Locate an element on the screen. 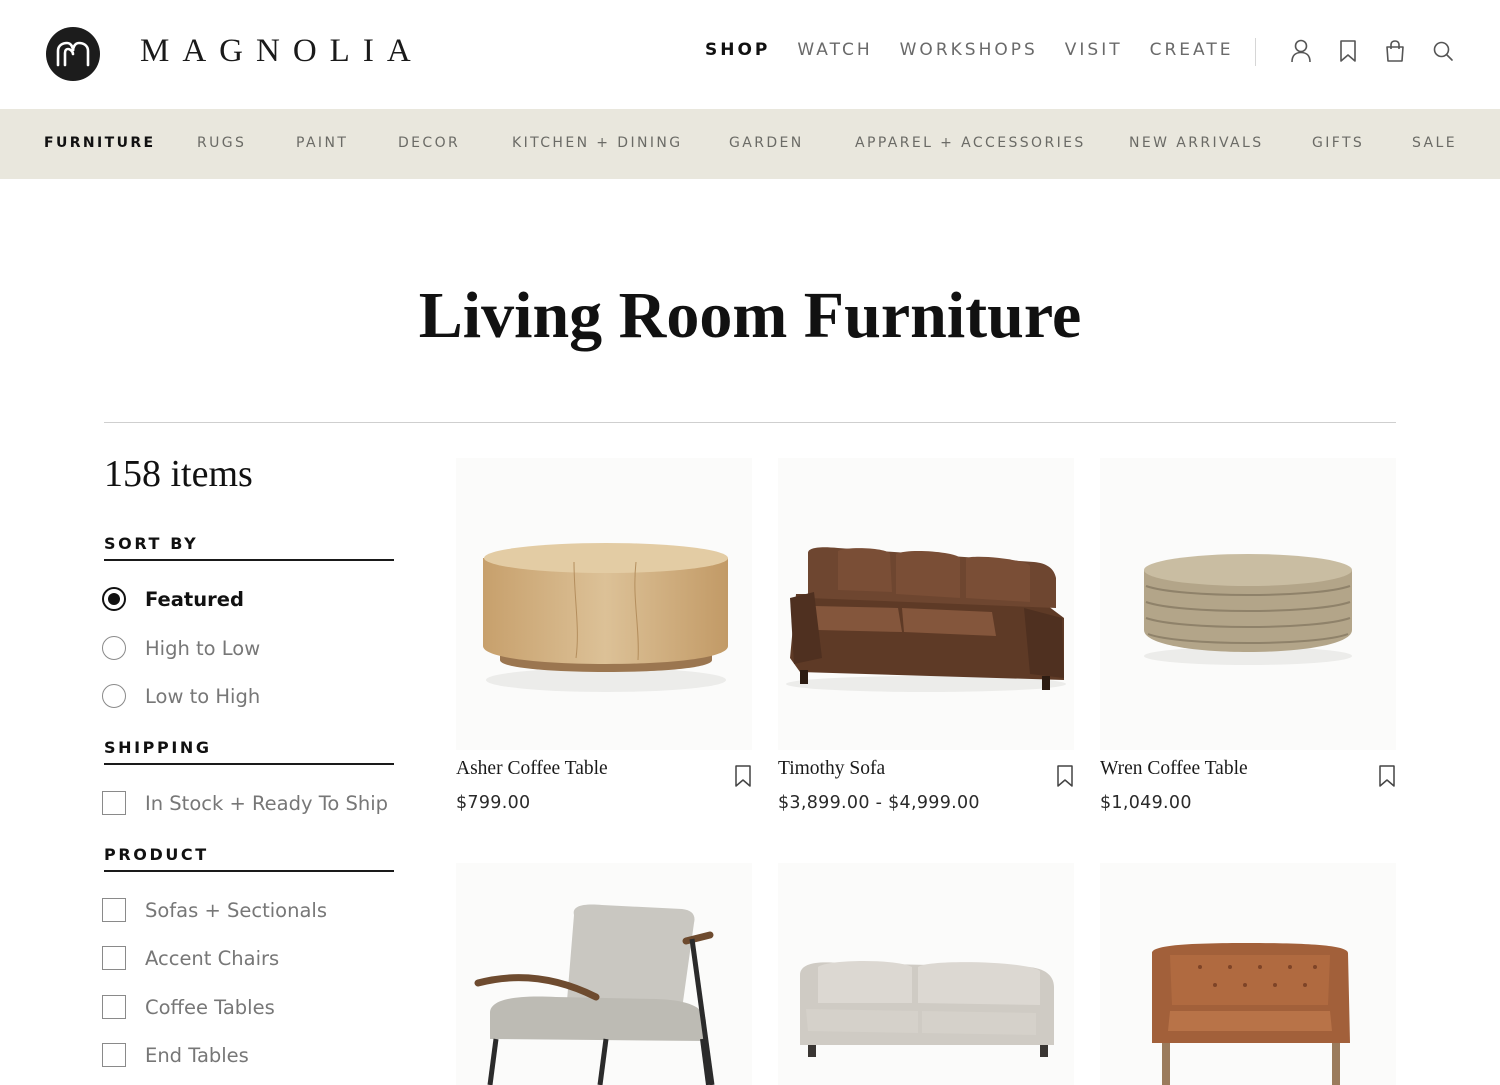  filter-accent-chairs: Accent Chairs is located at coordinates (190, 958).